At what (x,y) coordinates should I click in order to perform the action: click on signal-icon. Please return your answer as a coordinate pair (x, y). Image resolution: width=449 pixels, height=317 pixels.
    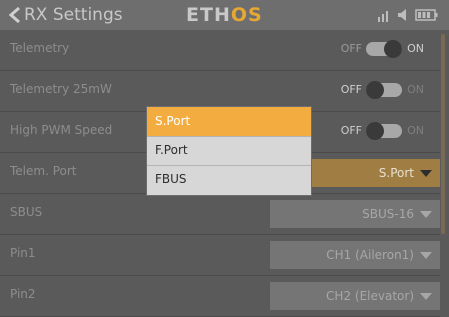
    Looking at the image, I should click on (384, 15).